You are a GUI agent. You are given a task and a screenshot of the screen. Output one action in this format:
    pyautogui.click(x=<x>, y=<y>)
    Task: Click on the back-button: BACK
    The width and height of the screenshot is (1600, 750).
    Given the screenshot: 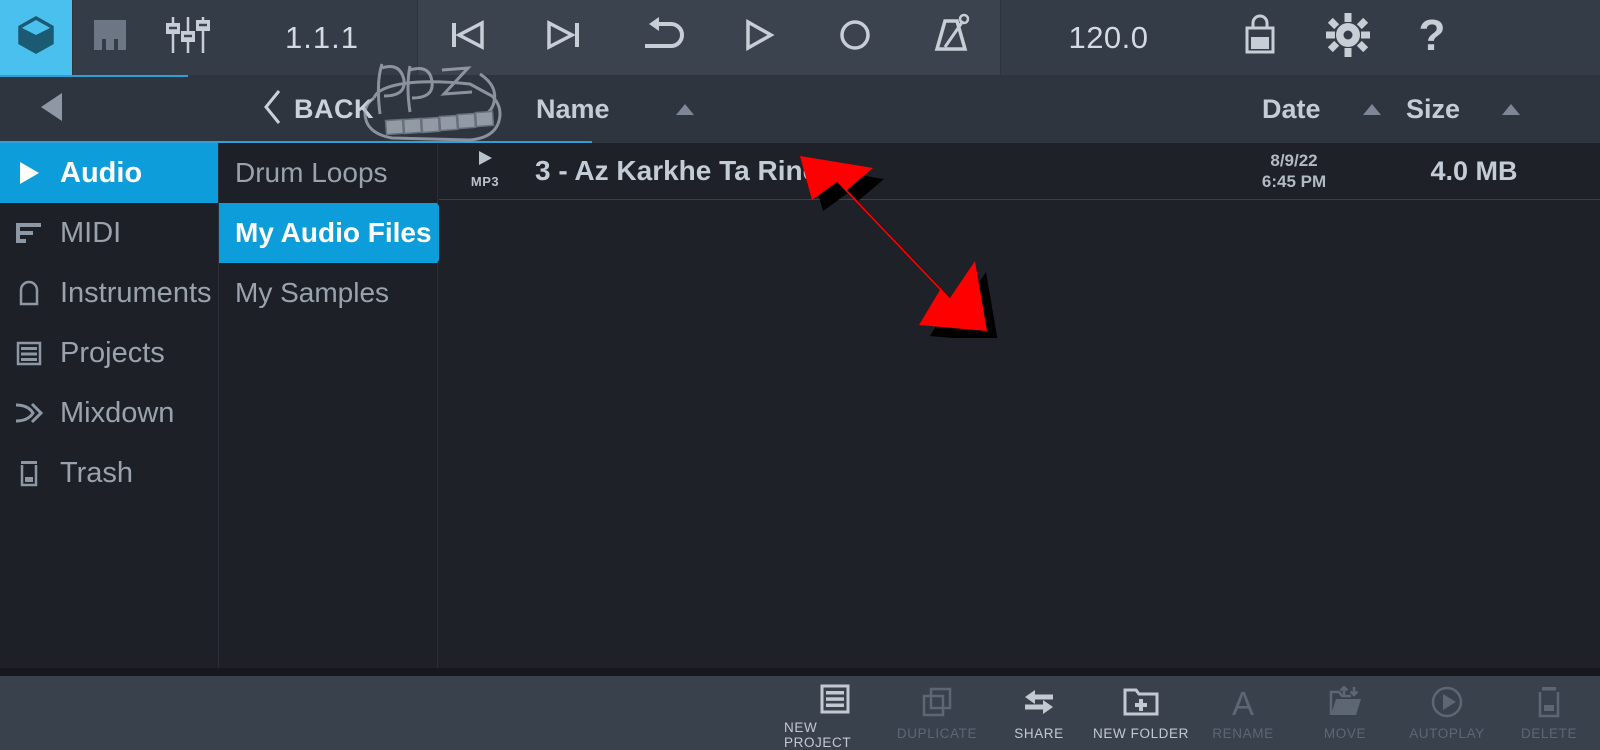 What is the action you would take?
    pyautogui.click(x=318, y=109)
    